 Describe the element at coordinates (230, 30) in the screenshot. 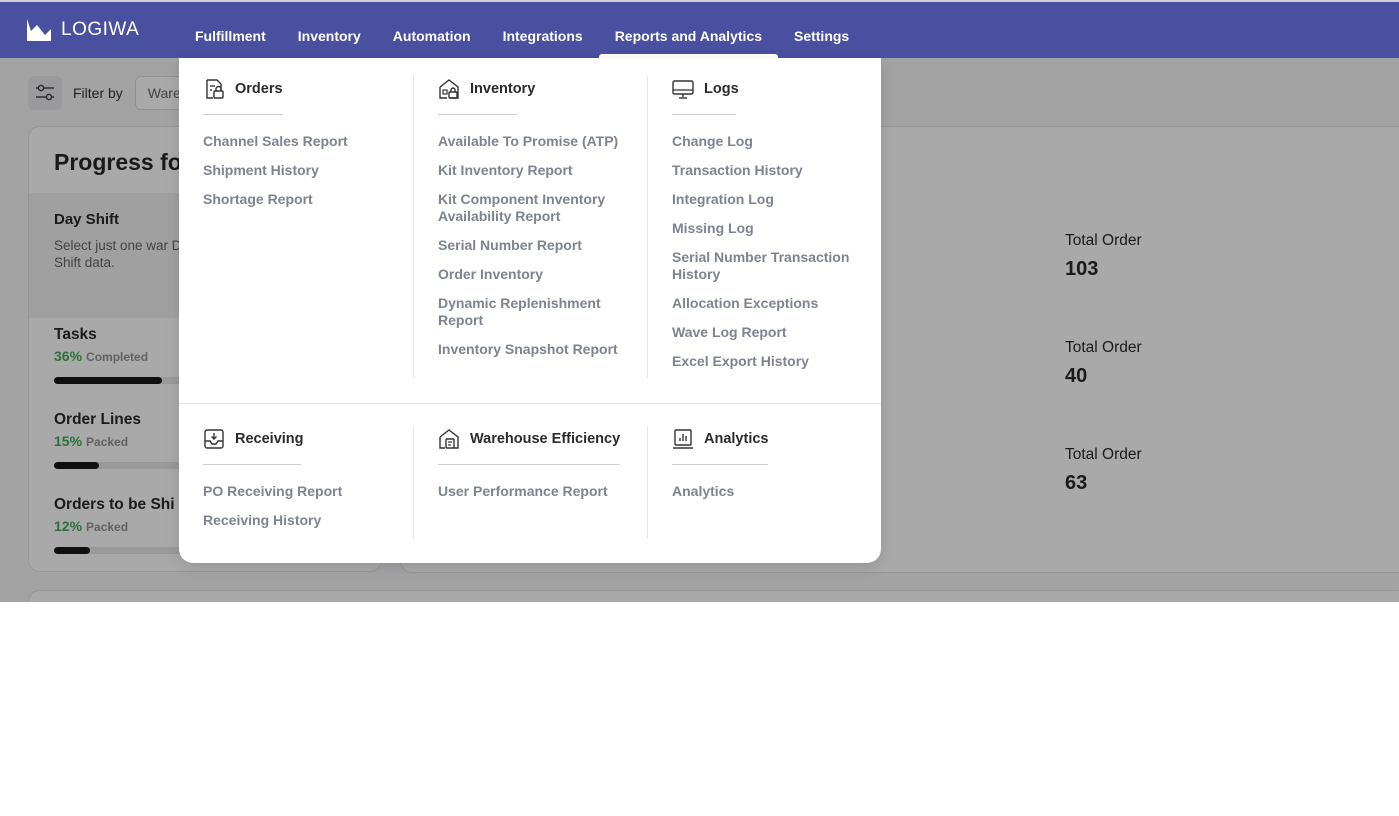

I see `nav-fulfillment: Fulfillment` at that location.